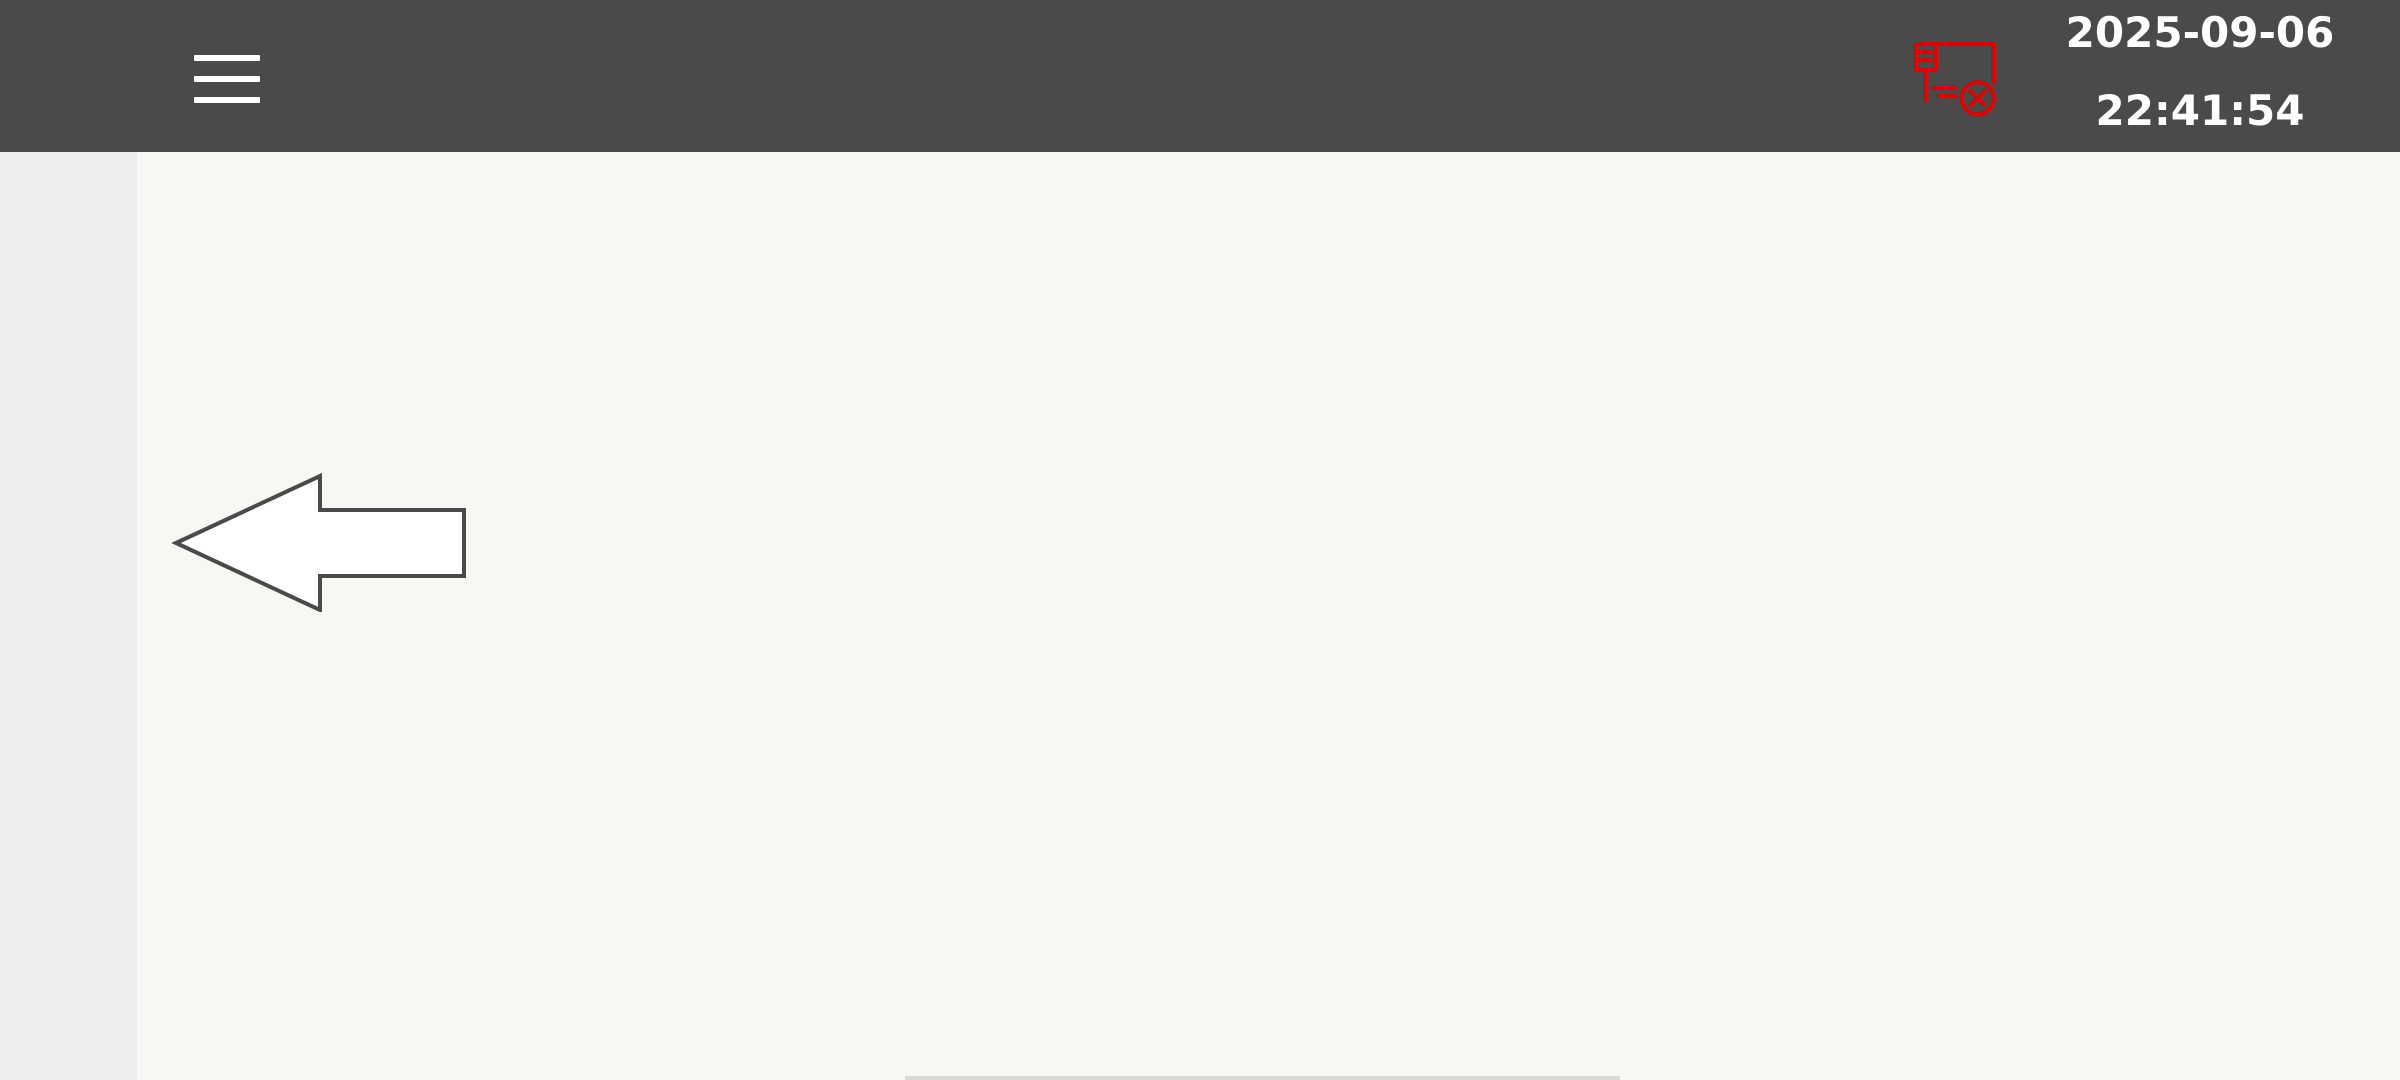  I want to click on date-time-display: 2025-09-06 22:41:54, so click(2200, 76).